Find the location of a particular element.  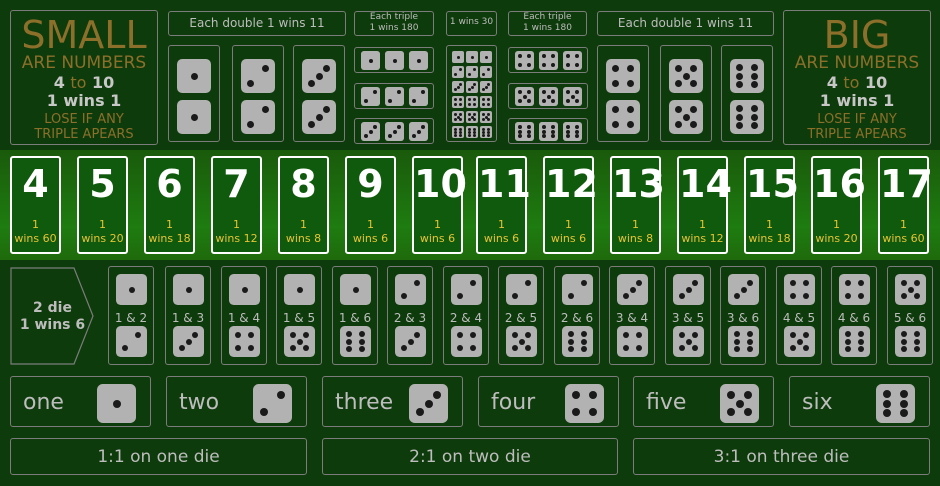

total-payout: wins 6 is located at coordinates (370, 238).